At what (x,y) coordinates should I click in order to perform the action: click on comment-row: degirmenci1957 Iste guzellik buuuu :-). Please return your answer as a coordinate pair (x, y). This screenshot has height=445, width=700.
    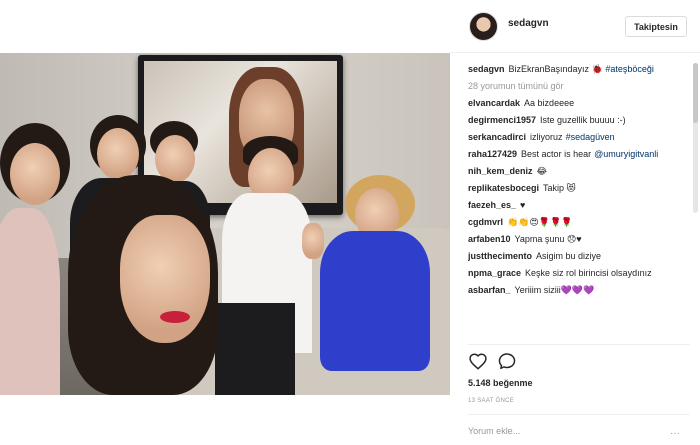
    Looking at the image, I should click on (579, 120).